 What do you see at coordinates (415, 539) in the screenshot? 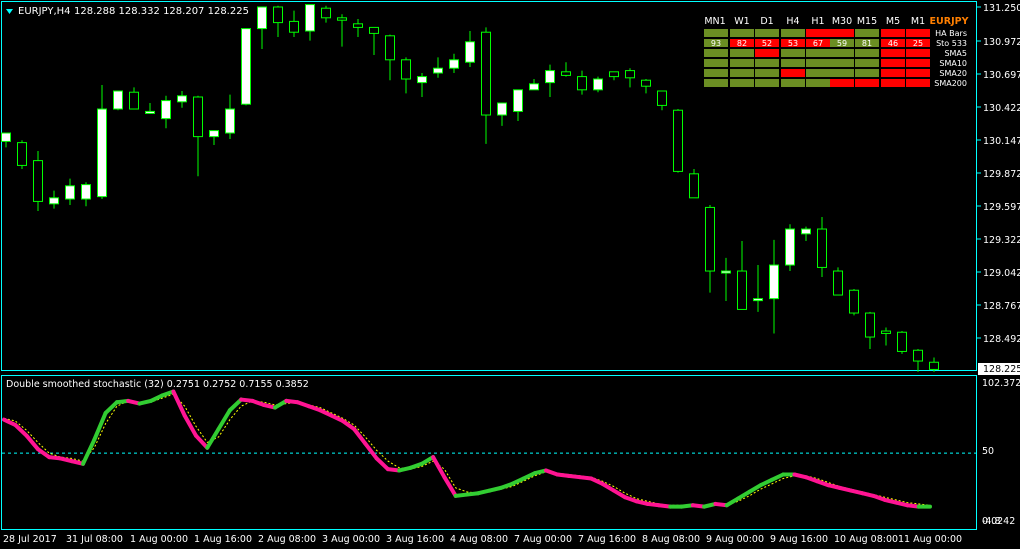
I see `time-label: 3 Aug 16:00` at bounding box center [415, 539].